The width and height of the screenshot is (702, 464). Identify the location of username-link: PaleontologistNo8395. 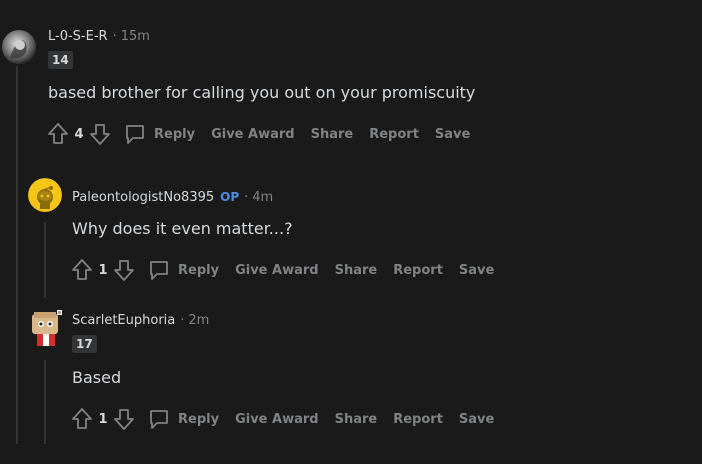
(143, 197).